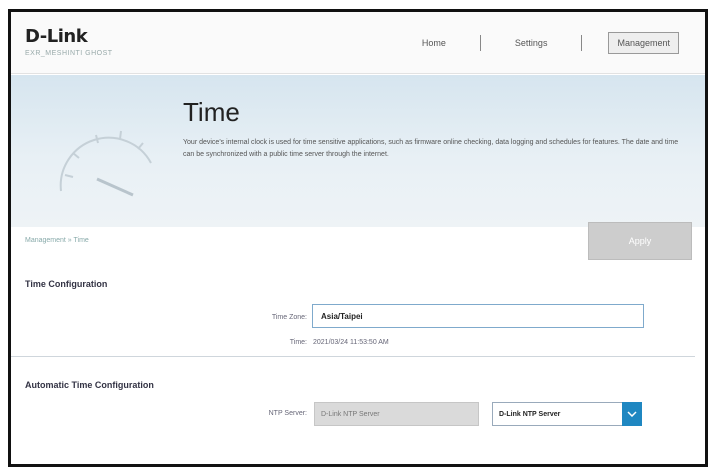  What do you see at coordinates (567, 414) in the screenshot?
I see `ntp-server-dropdown: D-Link NTP Server` at bounding box center [567, 414].